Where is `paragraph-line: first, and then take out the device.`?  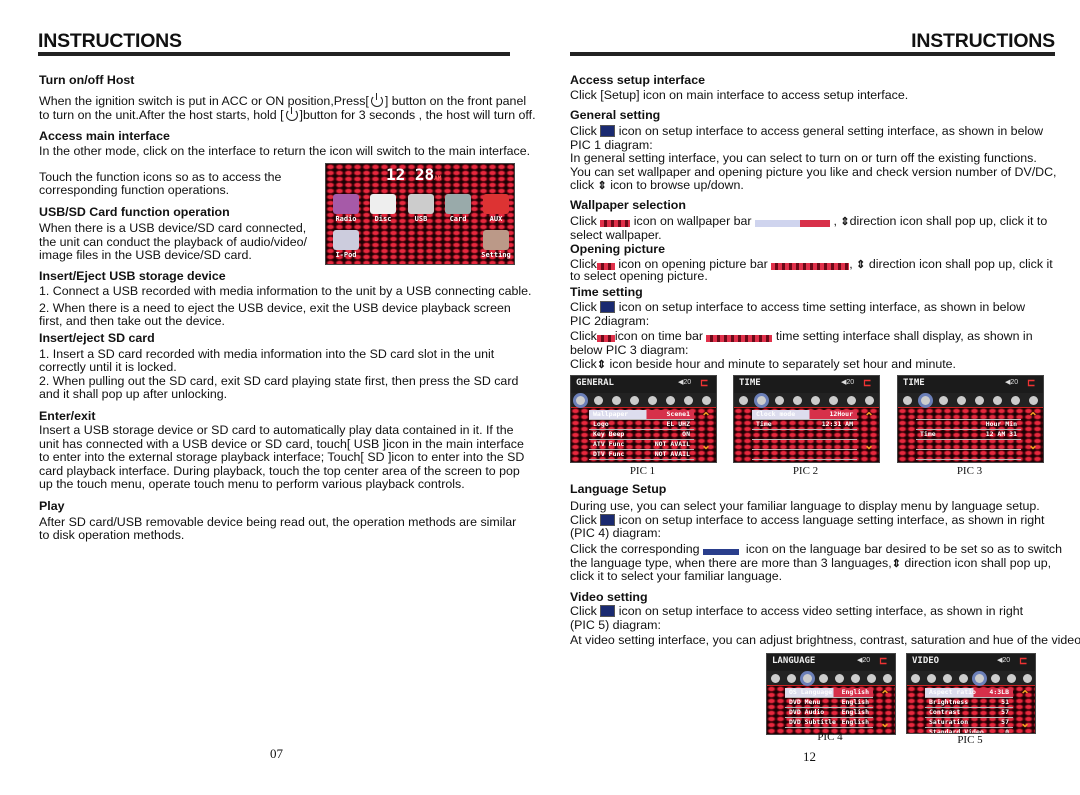 paragraph-line: first, and then take out the device. is located at coordinates (132, 321).